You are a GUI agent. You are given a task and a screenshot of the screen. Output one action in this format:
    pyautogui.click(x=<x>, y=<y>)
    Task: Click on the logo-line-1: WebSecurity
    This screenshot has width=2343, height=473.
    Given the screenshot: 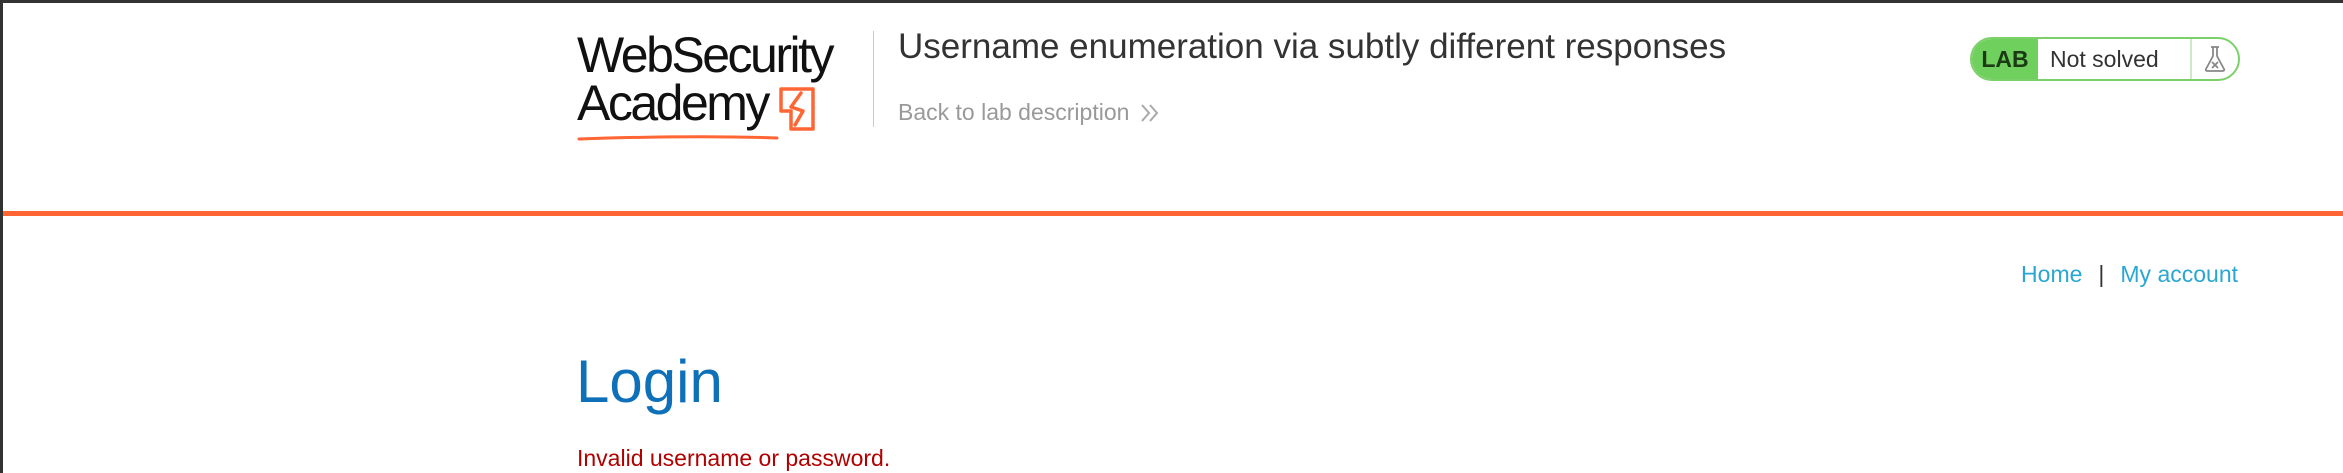 What is the action you would take?
    pyautogui.click(x=706, y=55)
    